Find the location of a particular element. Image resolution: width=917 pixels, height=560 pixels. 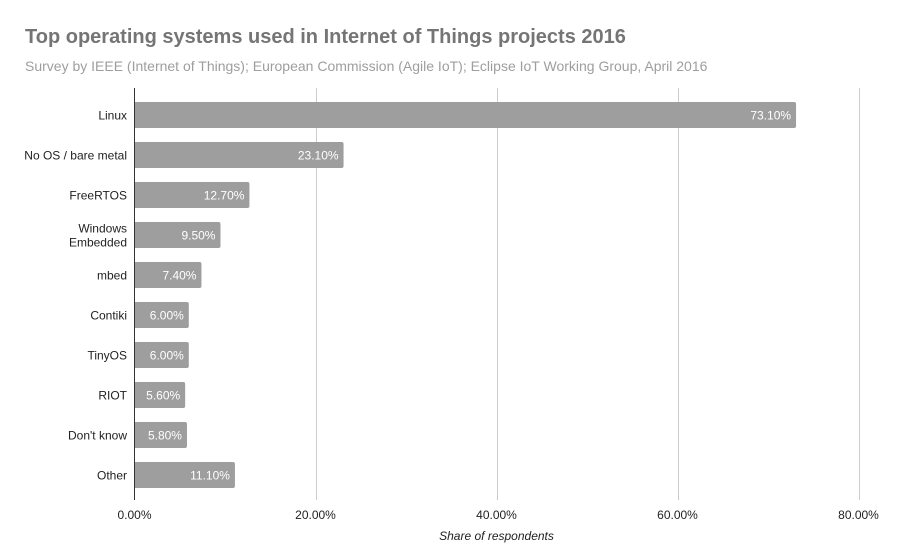

data-label: 12.70% is located at coordinates (224, 196).